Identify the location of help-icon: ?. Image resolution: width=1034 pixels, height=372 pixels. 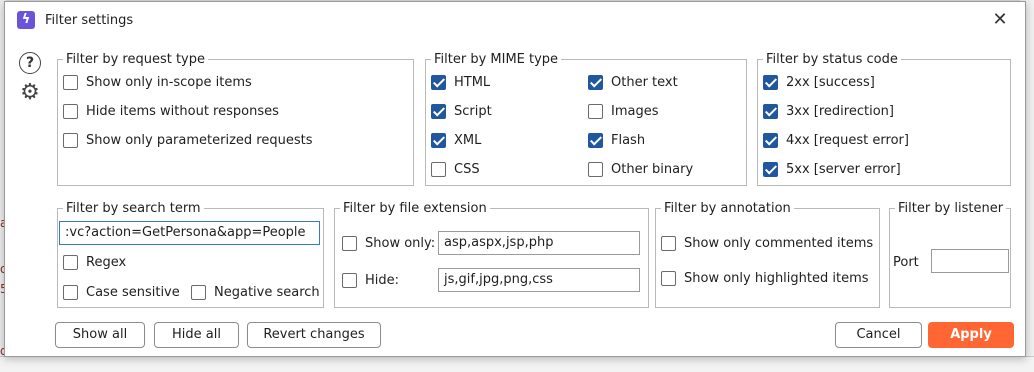
(30, 63).